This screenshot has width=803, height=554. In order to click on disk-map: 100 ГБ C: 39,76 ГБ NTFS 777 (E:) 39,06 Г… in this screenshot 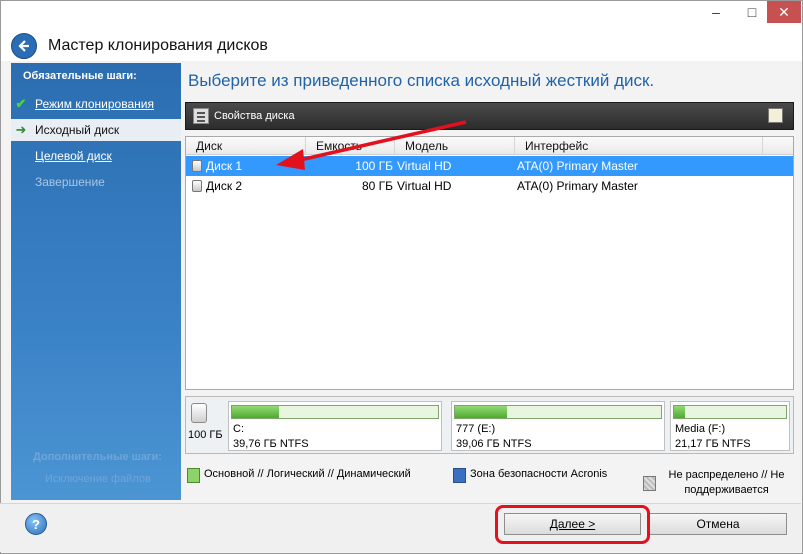, I will do `click(489, 425)`.